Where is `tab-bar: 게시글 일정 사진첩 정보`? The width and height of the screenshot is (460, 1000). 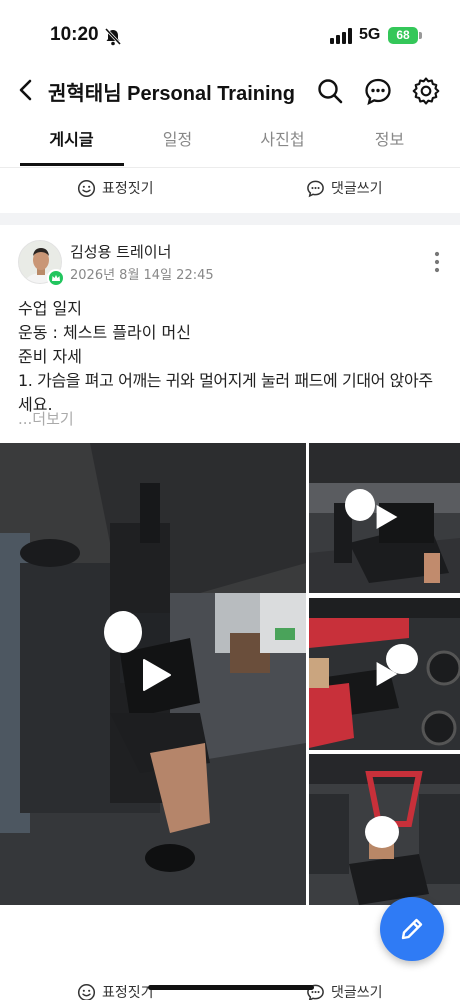 tab-bar: 게시글 일정 사진첩 정보 is located at coordinates (230, 143).